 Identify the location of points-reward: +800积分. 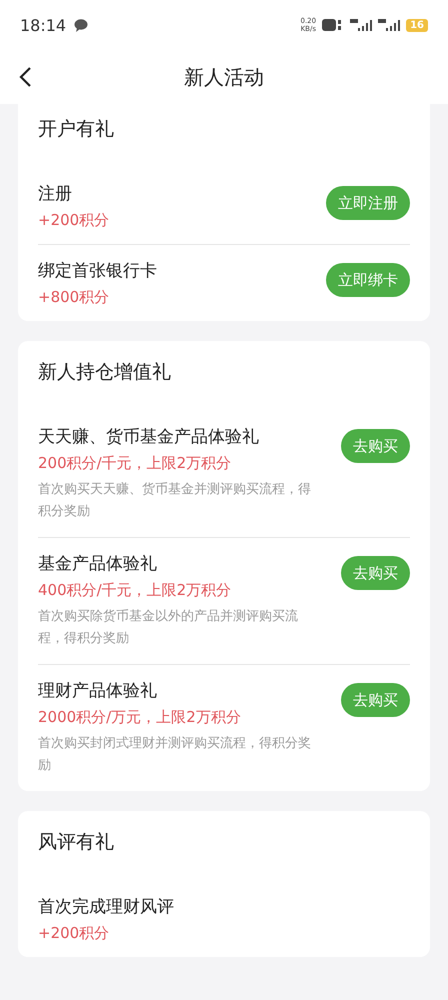
(74, 297).